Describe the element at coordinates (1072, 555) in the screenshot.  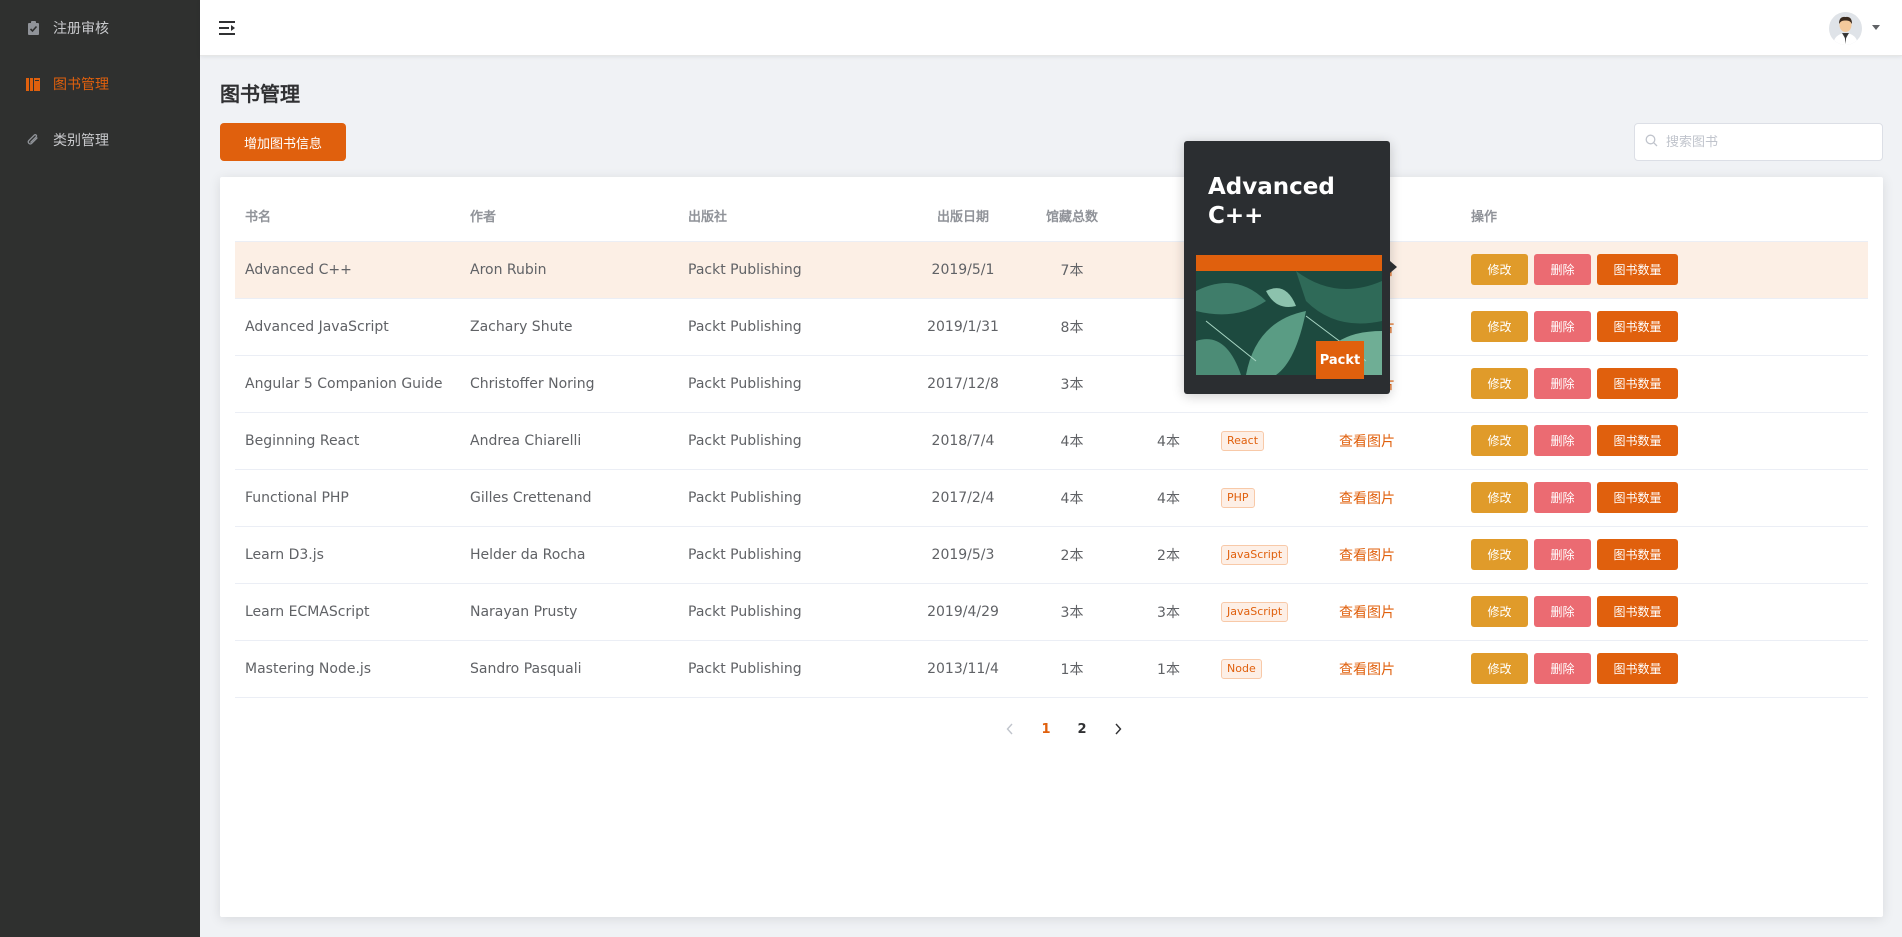
I see `cell-total-count: 2本` at that location.